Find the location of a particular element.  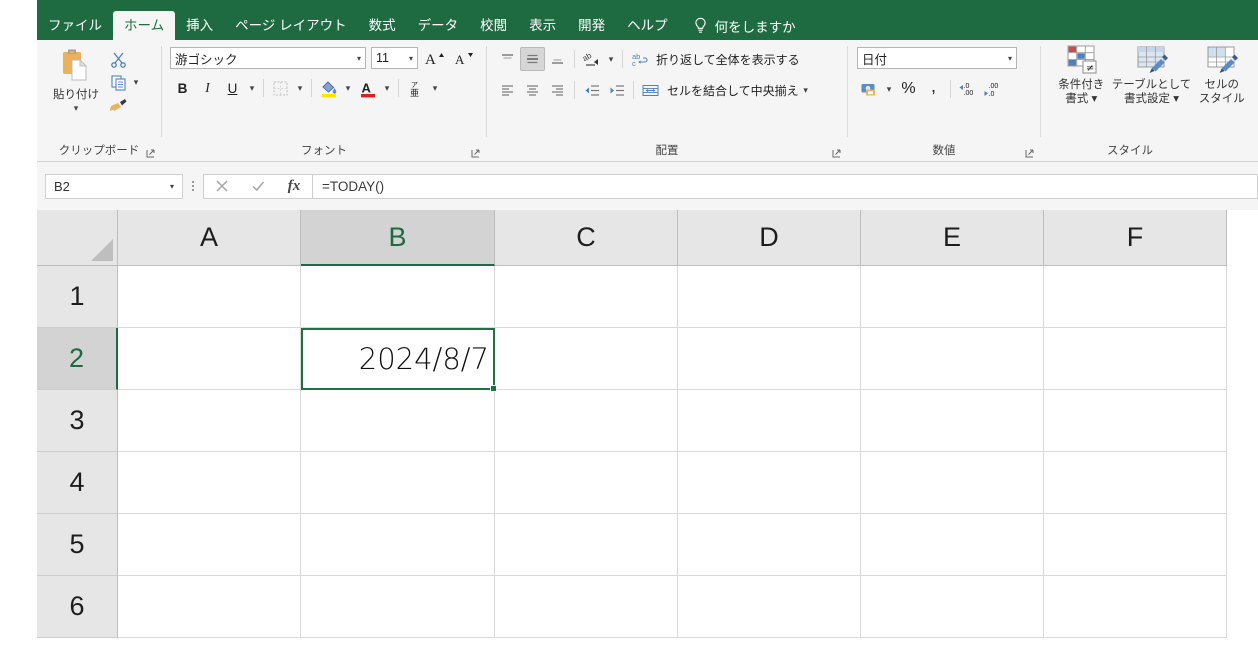

align-left-icon is located at coordinates (507, 90).